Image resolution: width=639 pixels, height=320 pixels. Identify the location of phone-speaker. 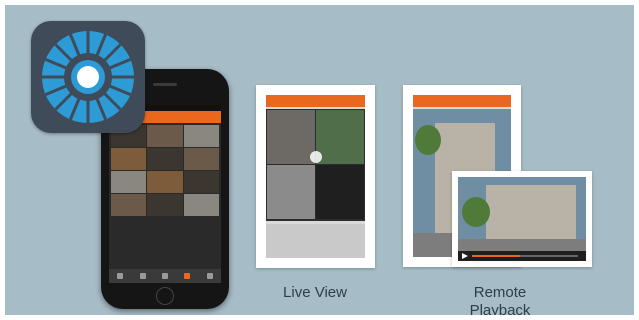
(165, 84).